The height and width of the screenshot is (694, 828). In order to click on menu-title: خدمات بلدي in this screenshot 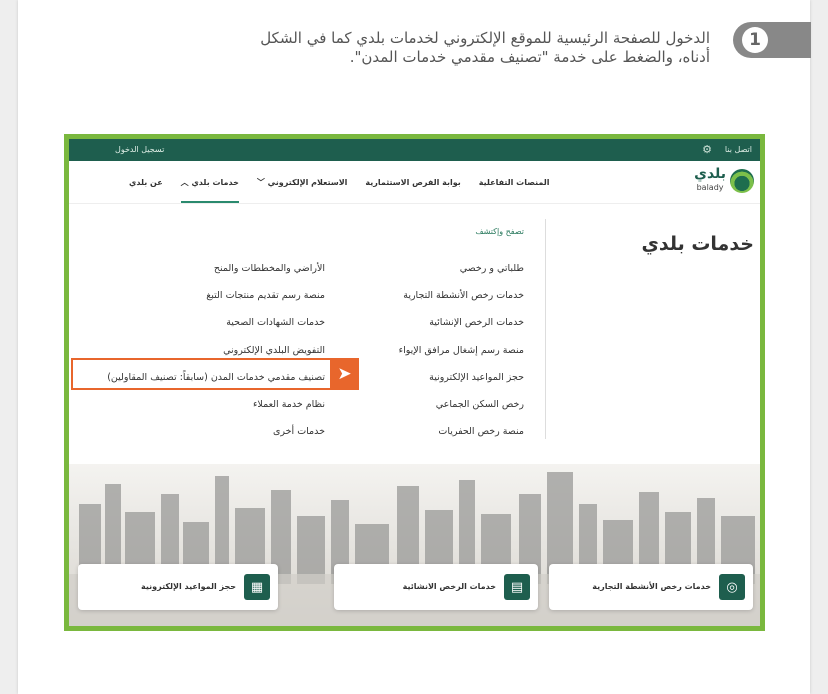, I will do `click(697, 244)`.